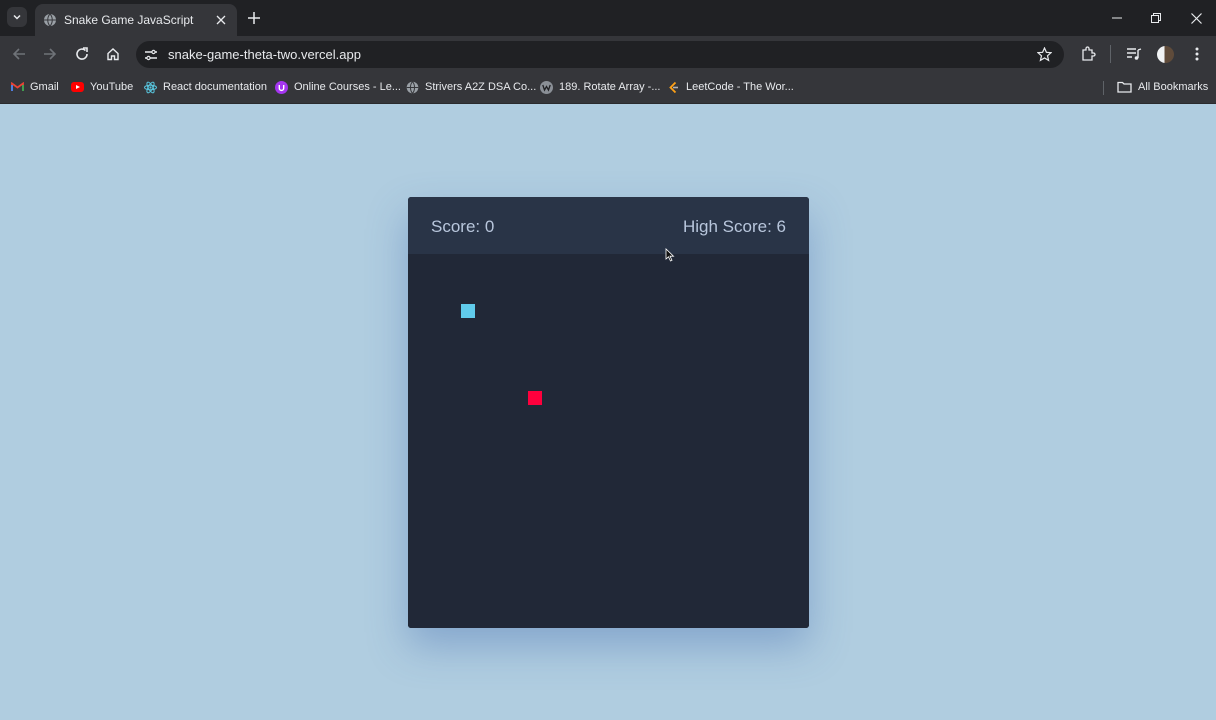 The height and width of the screenshot is (720, 1216). I want to click on minimize-icon, so click(1117, 18).